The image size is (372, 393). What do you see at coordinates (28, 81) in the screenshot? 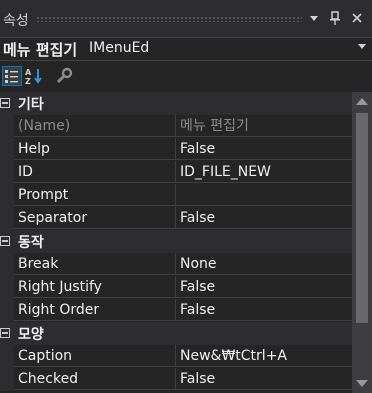
I see `svg-text: Z` at bounding box center [28, 81].